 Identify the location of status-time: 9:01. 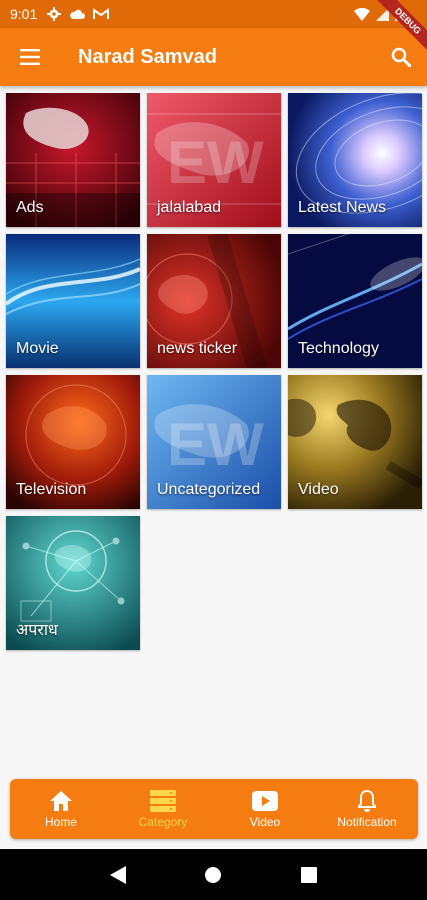
(24, 14).